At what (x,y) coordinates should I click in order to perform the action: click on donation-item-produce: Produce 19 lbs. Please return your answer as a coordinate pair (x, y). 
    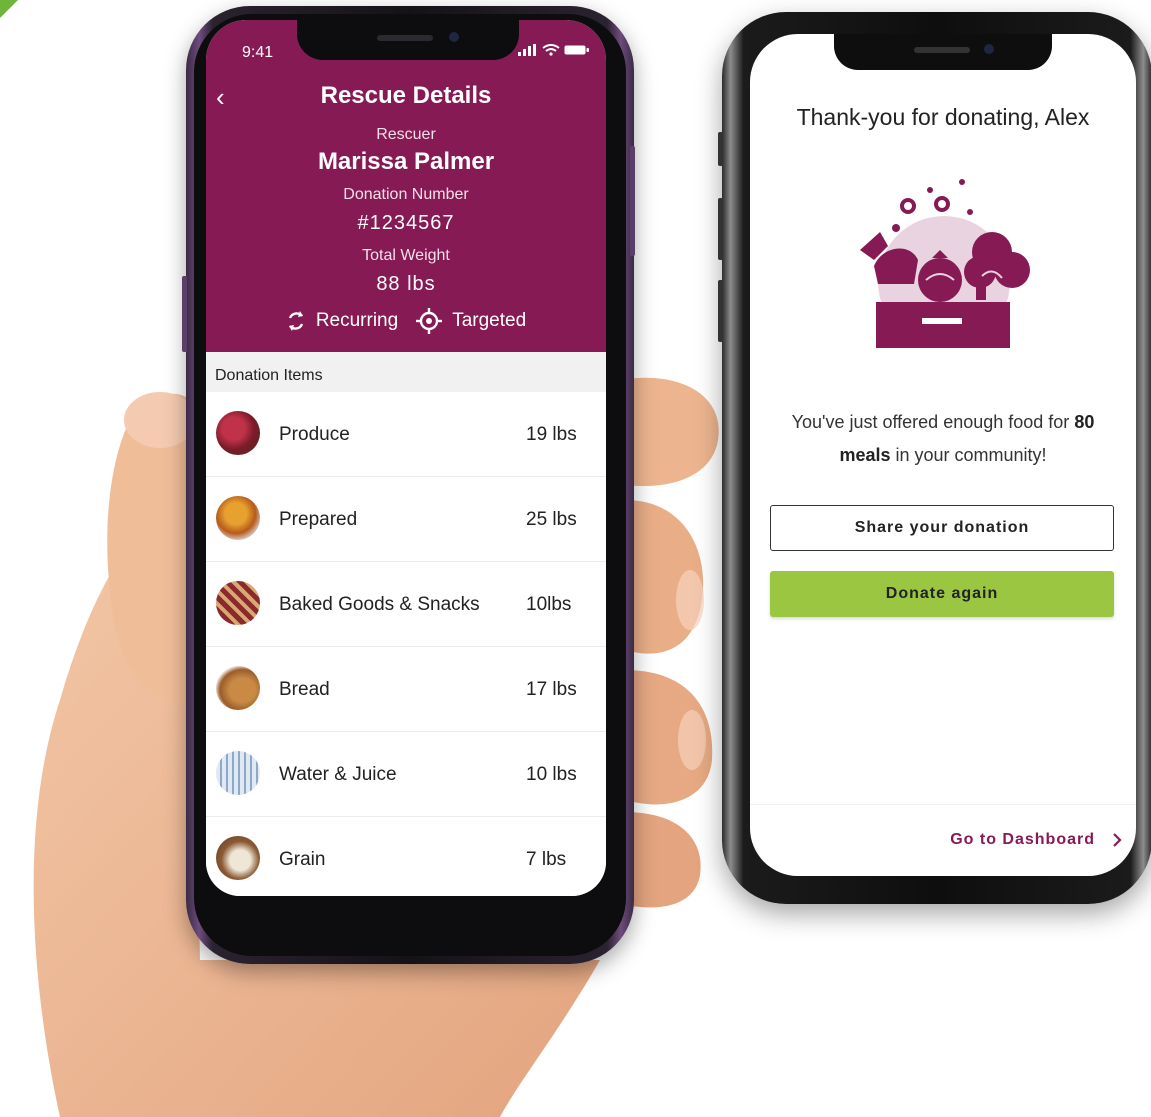
    Looking at the image, I should click on (406, 434).